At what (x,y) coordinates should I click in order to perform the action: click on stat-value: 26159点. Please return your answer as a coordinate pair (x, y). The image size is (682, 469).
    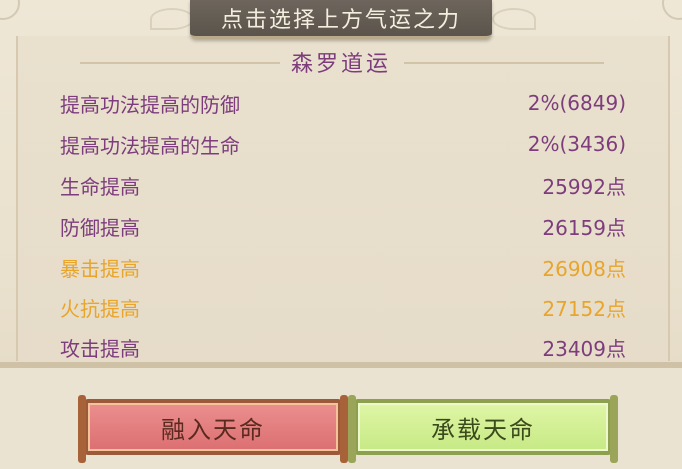
    Looking at the image, I should click on (584, 227).